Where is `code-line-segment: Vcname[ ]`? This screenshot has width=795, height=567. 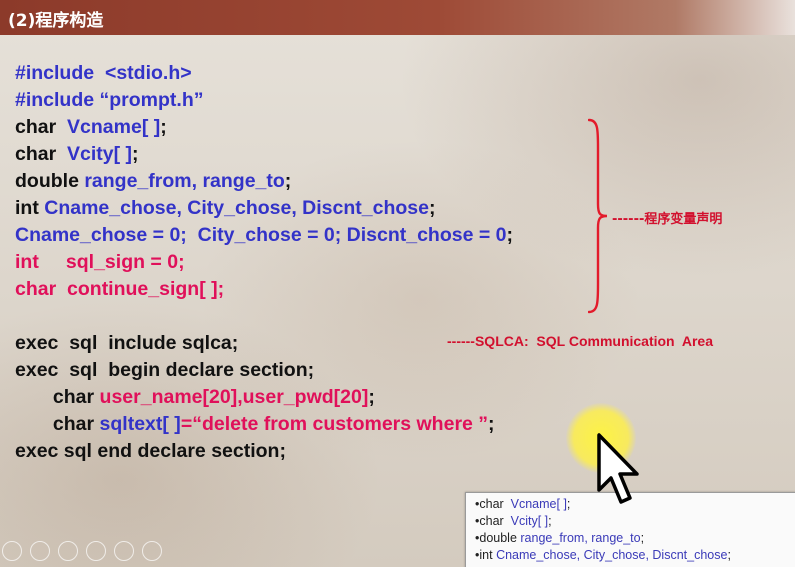 code-line-segment: Vcname[ ] is located at coordinates (114, 127).